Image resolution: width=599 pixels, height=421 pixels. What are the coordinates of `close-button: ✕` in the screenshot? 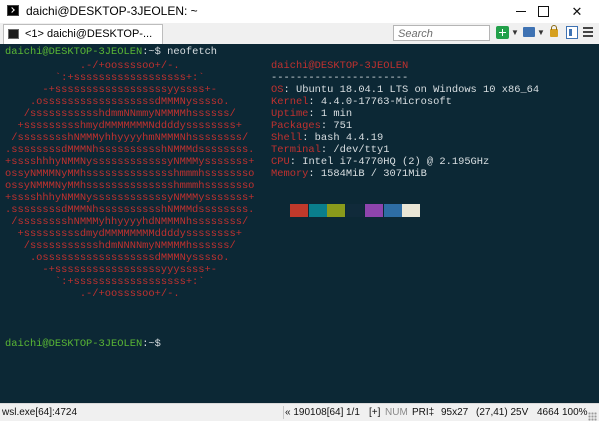 It's located at (577, 11).